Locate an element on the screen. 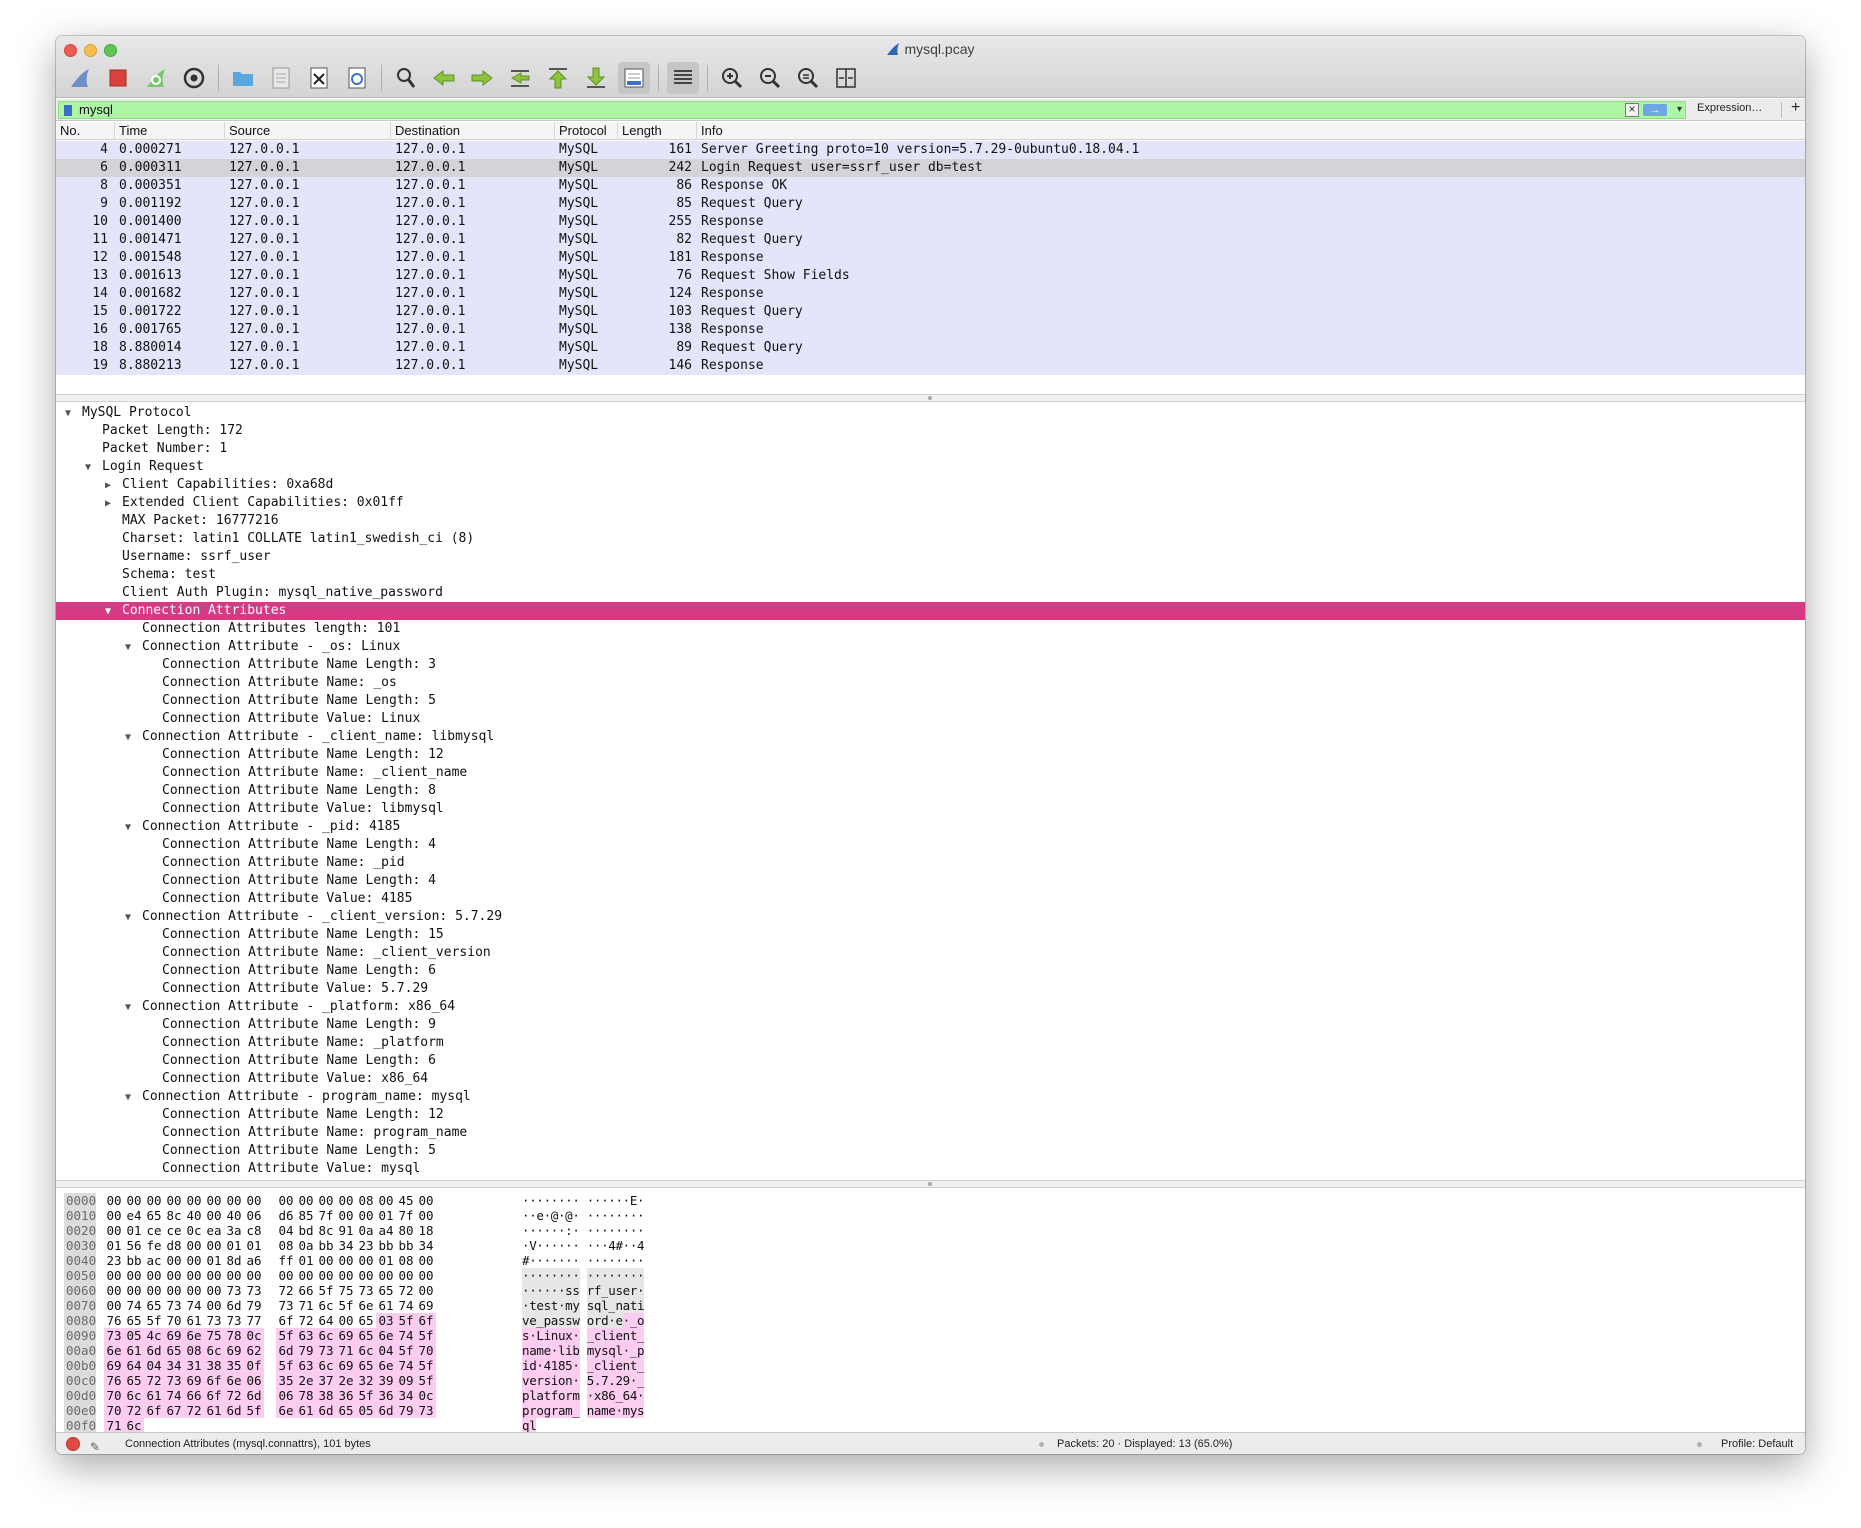 The width and height of the screenshot is (1861, 1528). detail-tree-item: ▶ Extended Client Capabilities: 0x01ff is located at coordinates (930, 503).